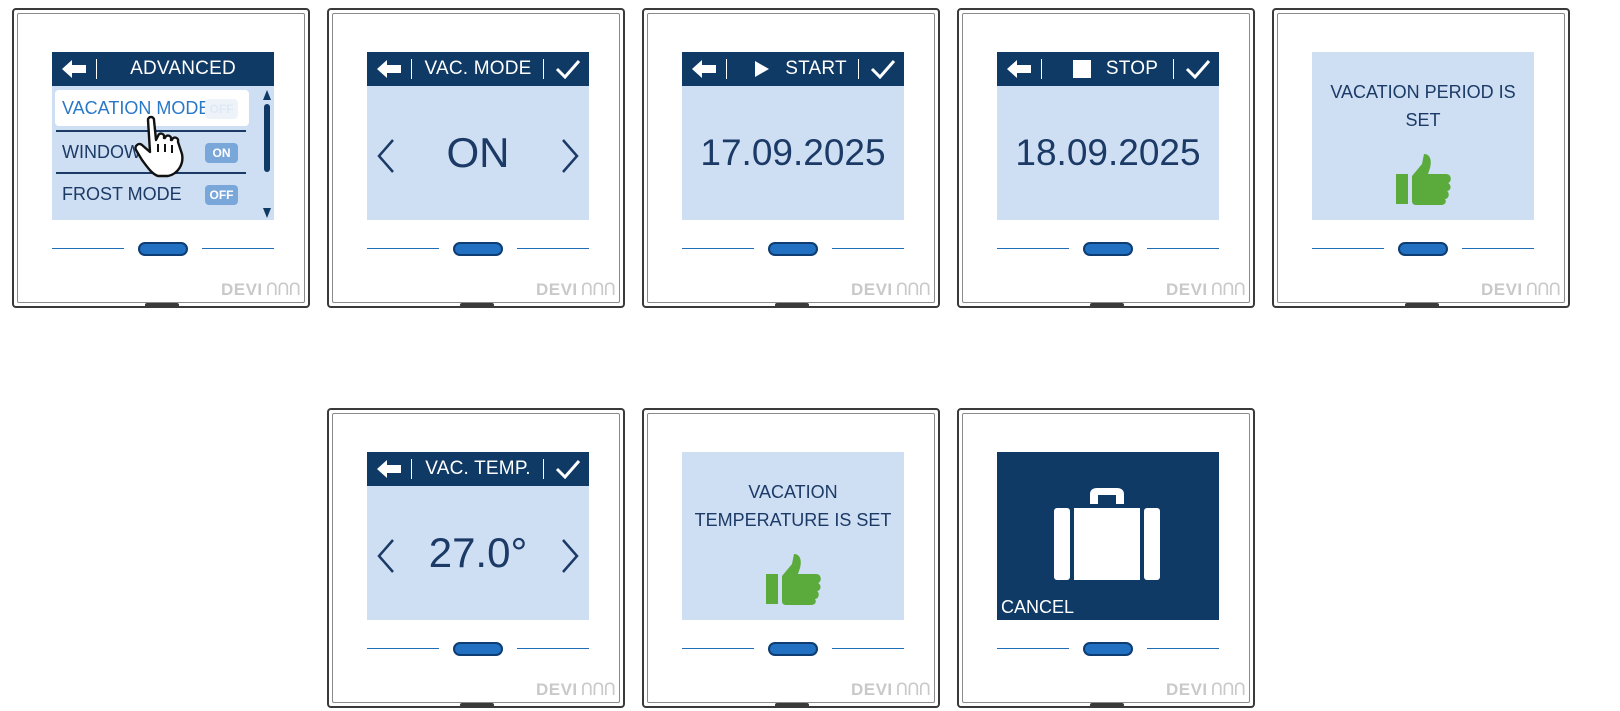  What do you see at coordinates (793, 152) in the screenshot?
I see `start-date-value: 17.09.2025` at bounding box center [793, 152].